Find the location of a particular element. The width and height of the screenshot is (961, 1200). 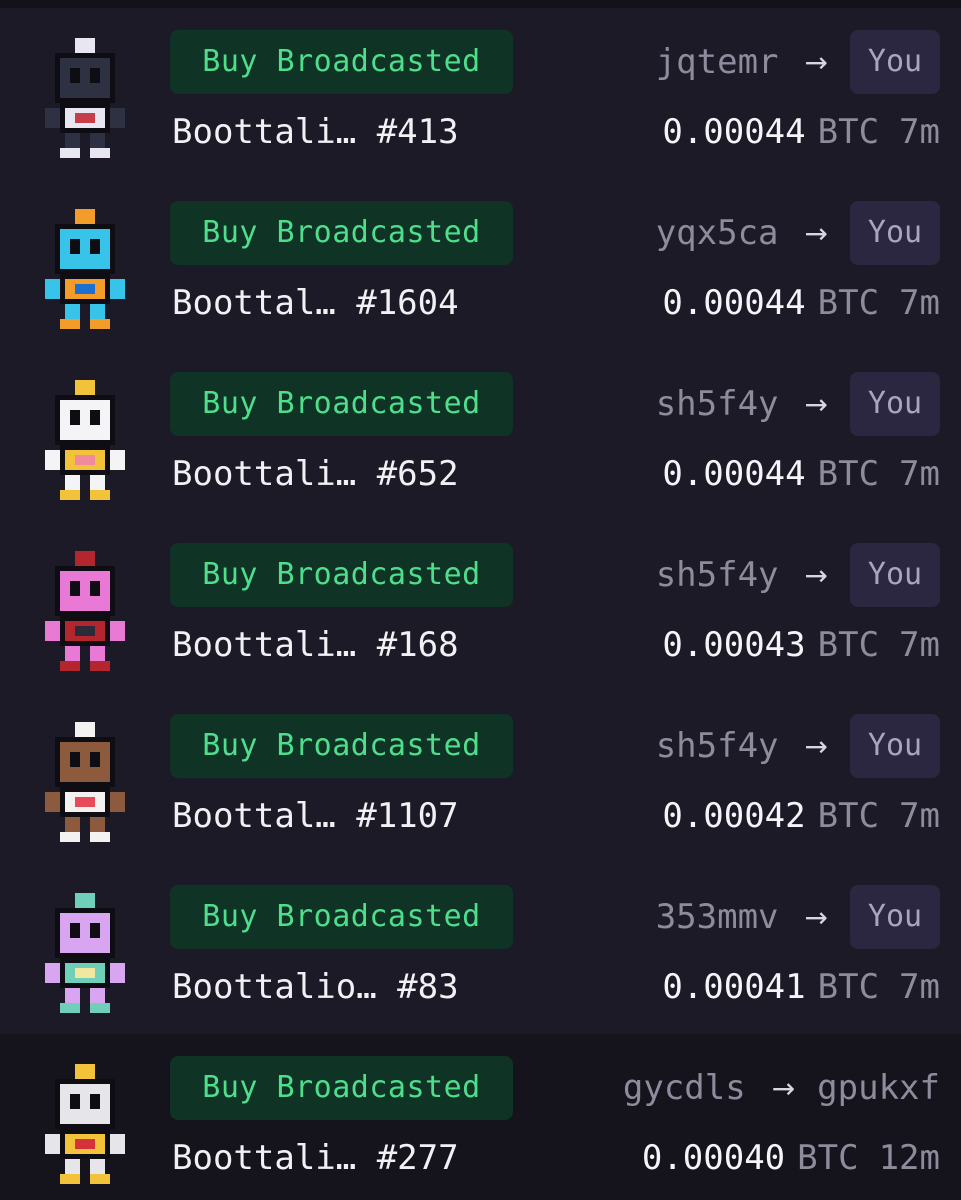

price-value: 0.00042 is located at coordinates (734, 816).